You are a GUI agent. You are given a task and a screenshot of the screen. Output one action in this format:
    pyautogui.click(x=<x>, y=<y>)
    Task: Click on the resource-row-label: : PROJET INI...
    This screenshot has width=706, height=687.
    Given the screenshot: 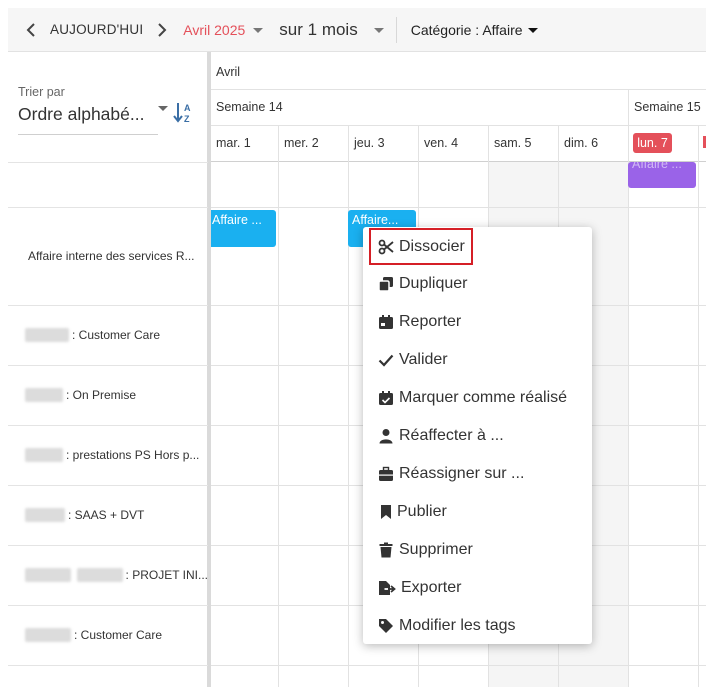 What is the action you would take?
    pyautogui.click(x=166, y=575)
    